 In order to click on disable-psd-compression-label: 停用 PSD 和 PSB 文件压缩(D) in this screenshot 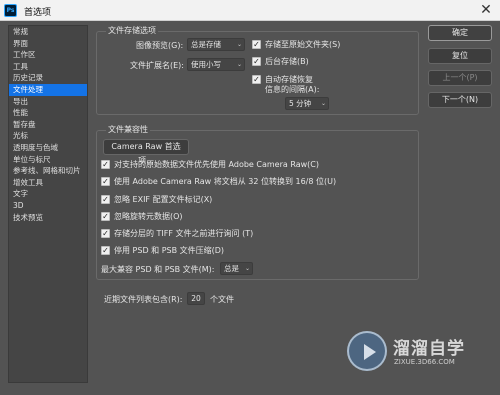, I will do `click(169, 250)`.